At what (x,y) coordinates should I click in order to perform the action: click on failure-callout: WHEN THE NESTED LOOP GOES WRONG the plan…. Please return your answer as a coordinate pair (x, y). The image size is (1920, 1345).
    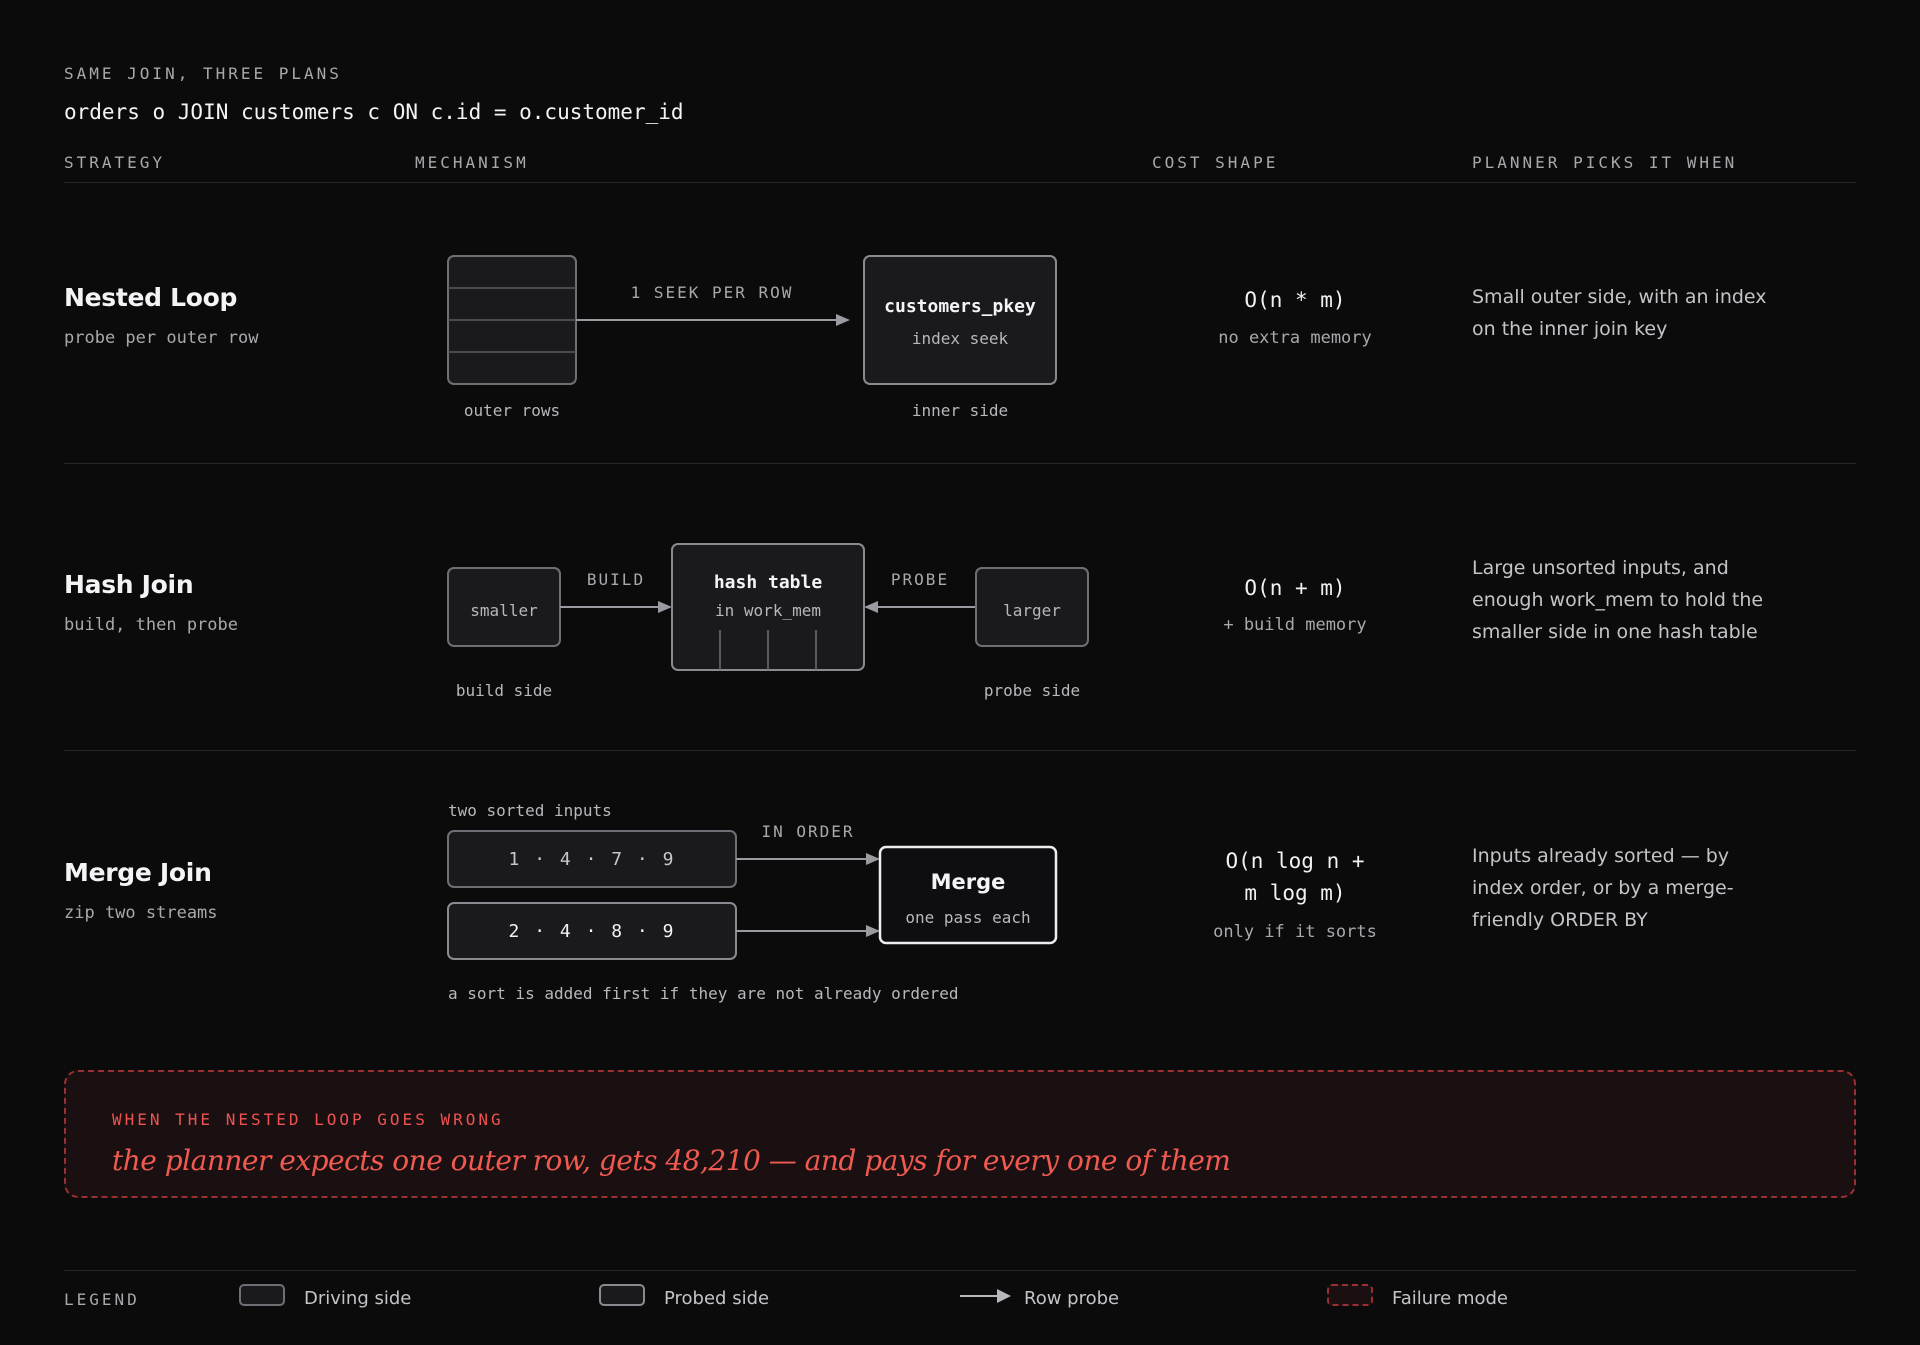
    Looking at the image, I should click on (960, 1134).